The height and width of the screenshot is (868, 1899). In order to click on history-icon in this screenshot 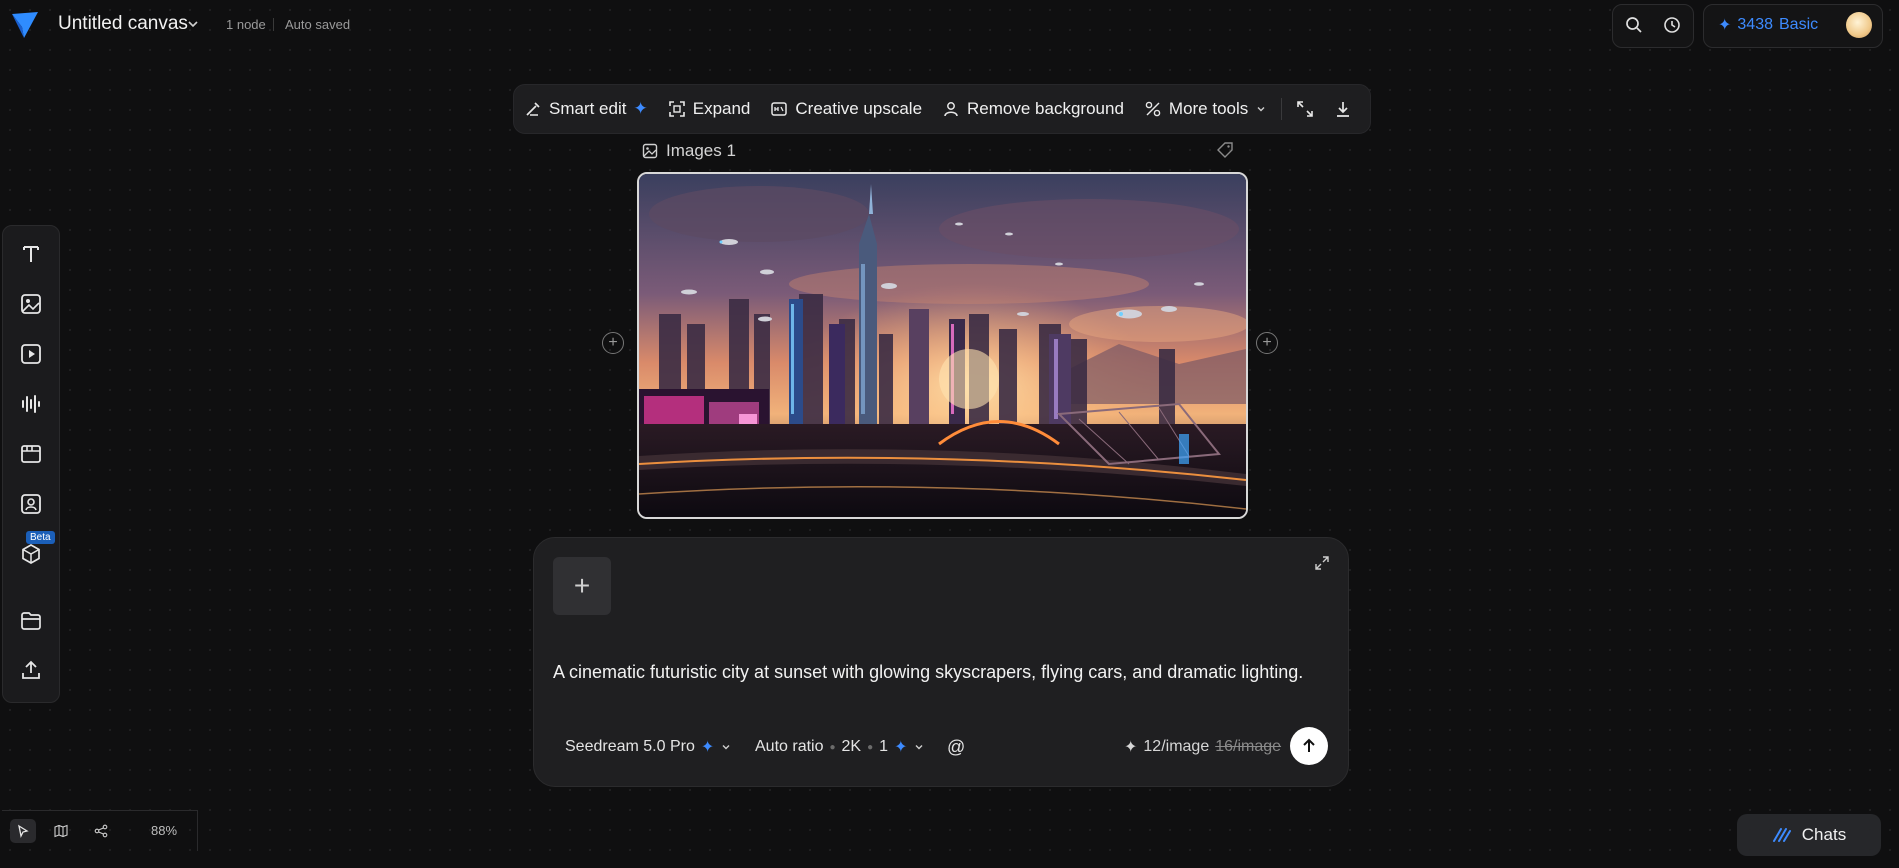, I will do `click(1672, 25)`.